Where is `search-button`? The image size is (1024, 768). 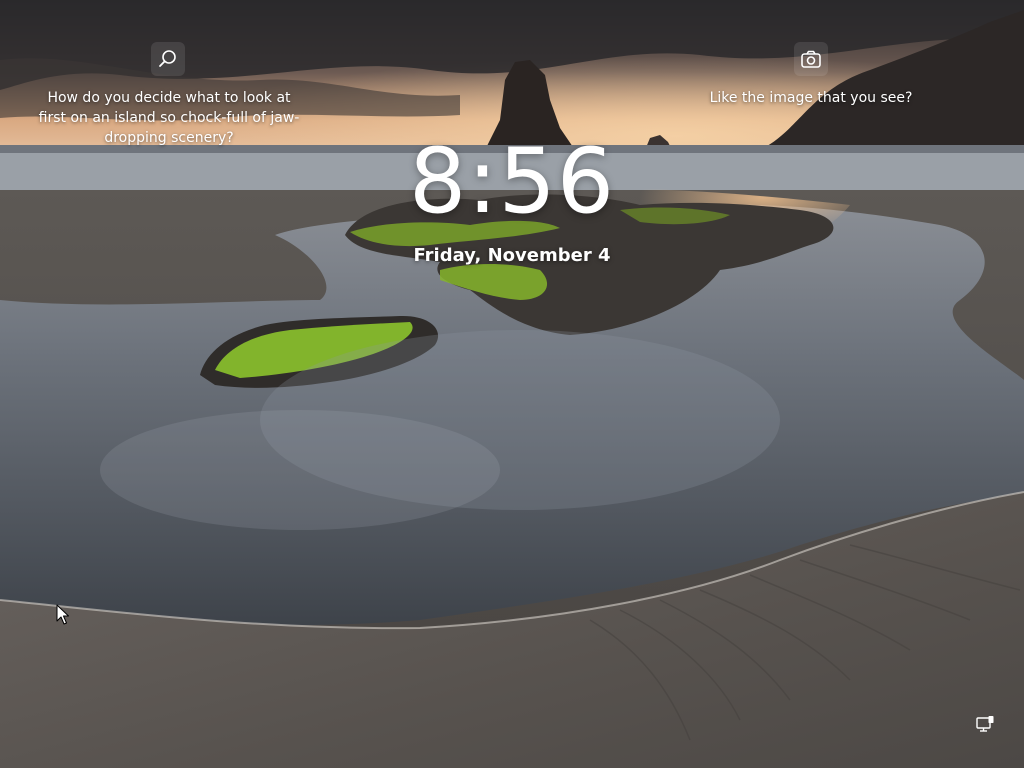
search-button is located at coordinates (168, 59).